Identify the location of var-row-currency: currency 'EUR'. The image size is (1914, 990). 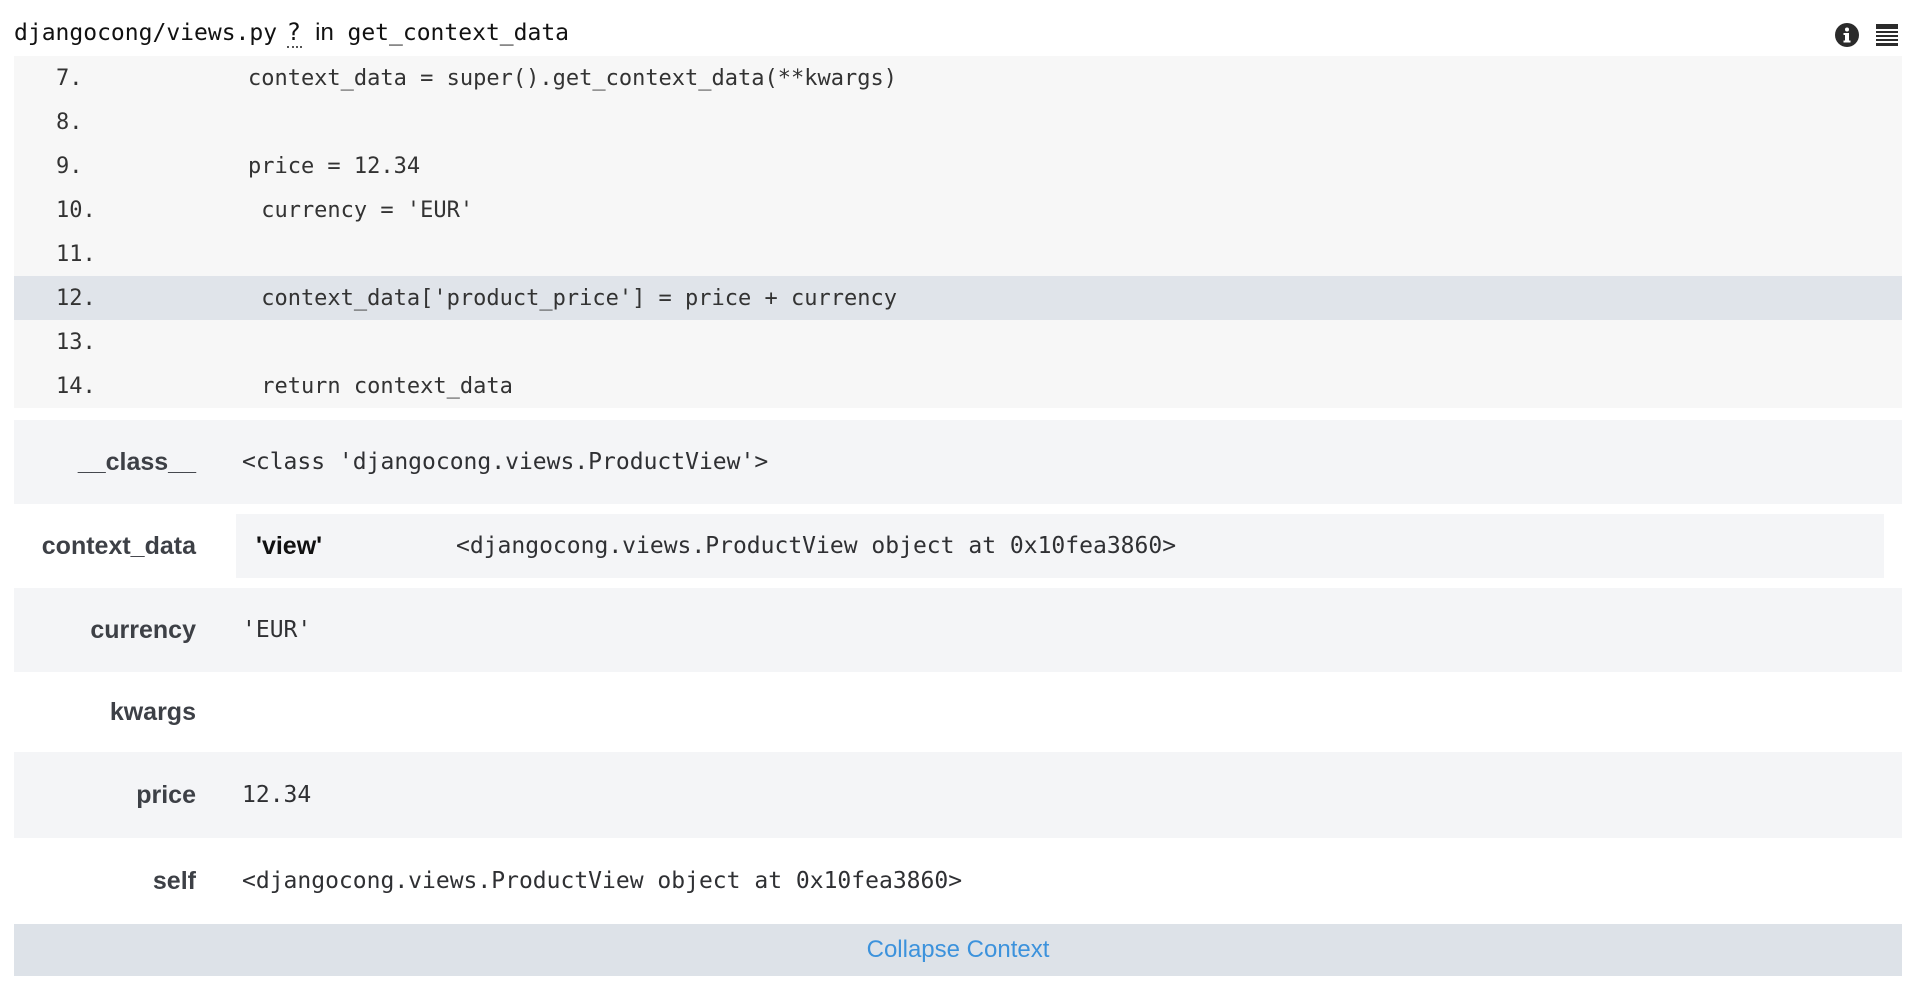
(958, 630).